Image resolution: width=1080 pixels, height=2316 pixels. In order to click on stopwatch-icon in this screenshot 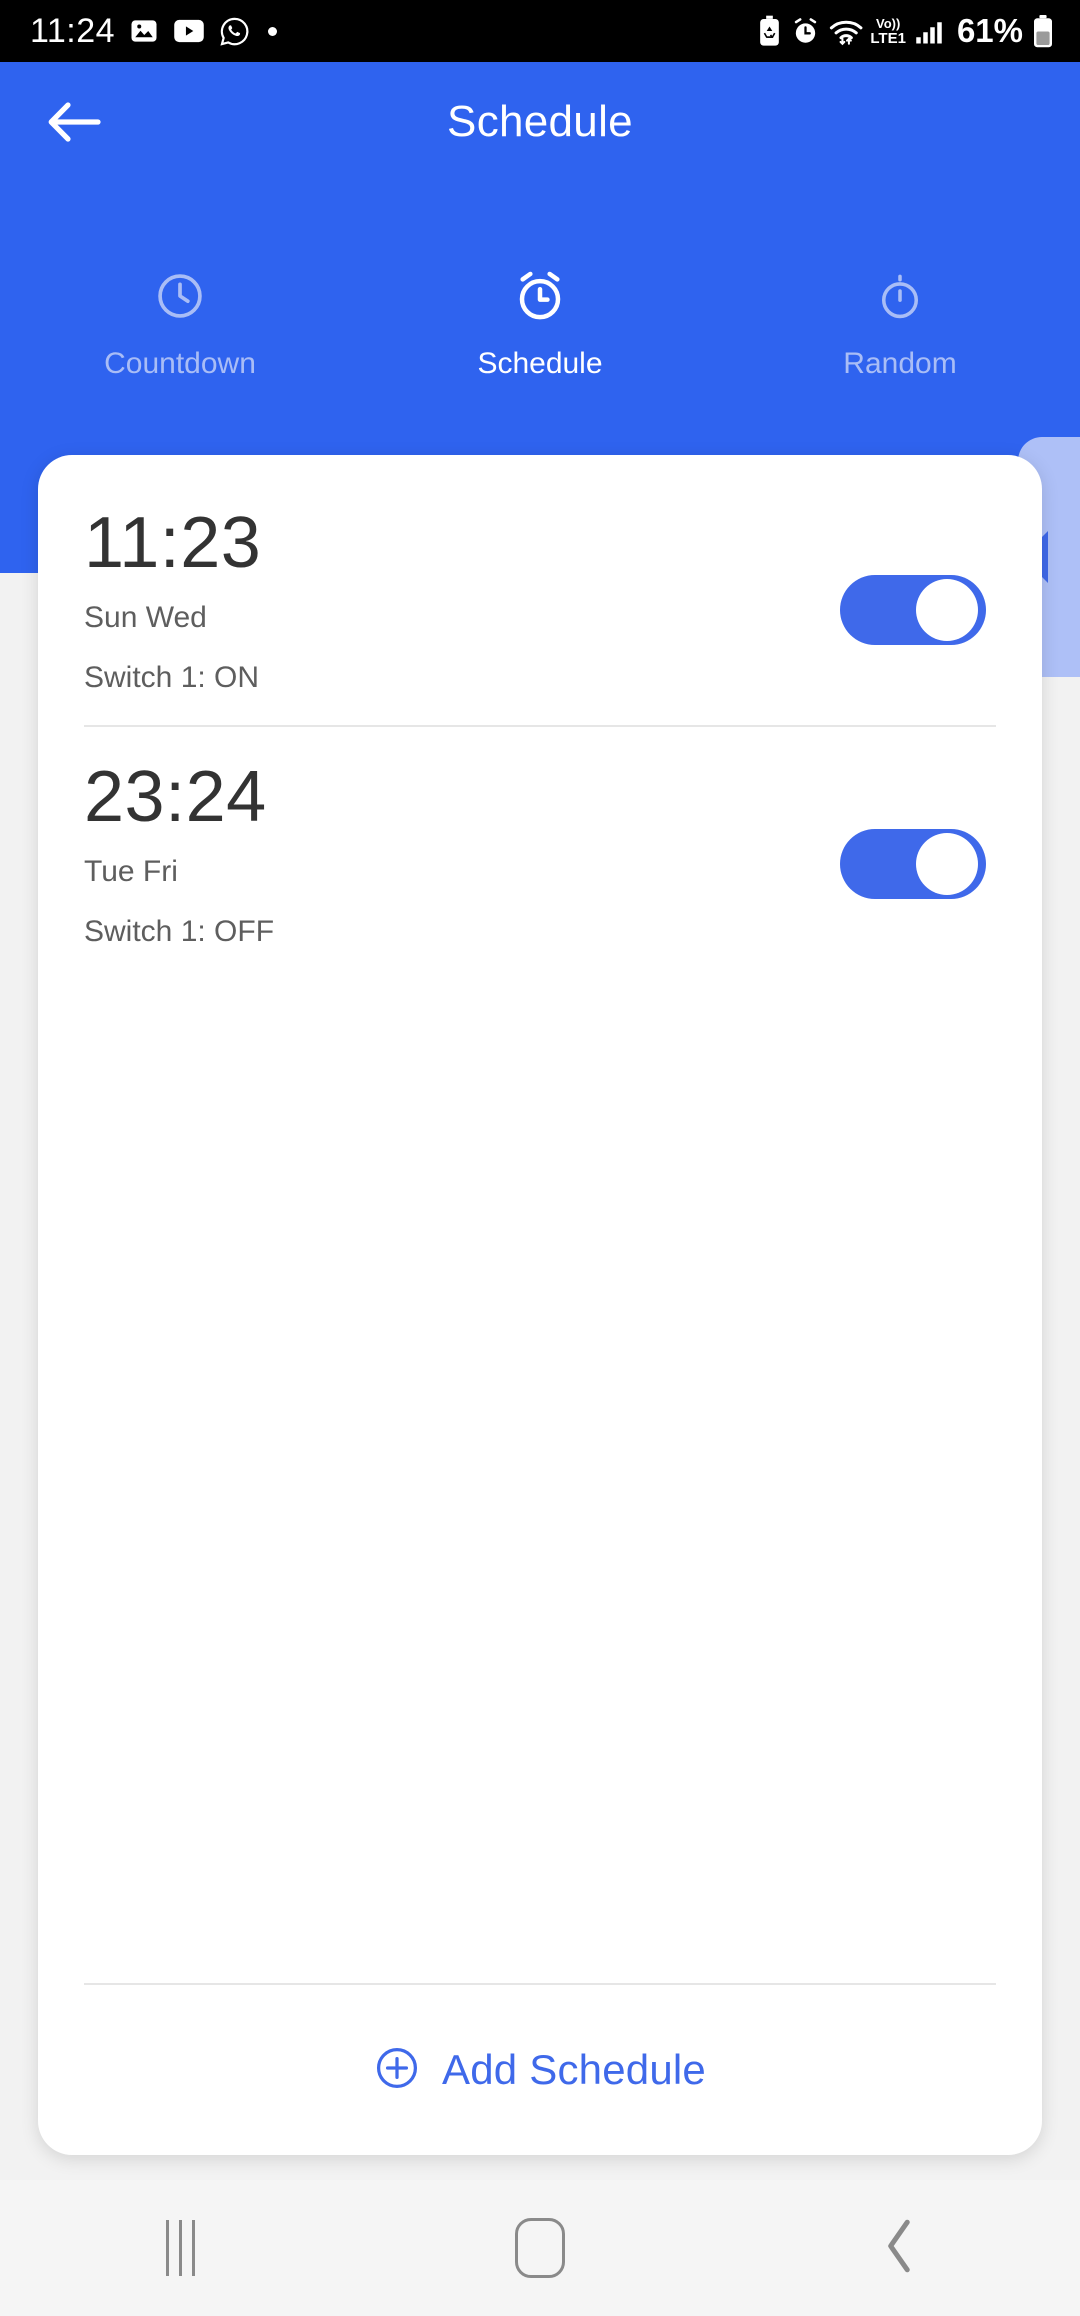, I will do `click(900, 296)`.